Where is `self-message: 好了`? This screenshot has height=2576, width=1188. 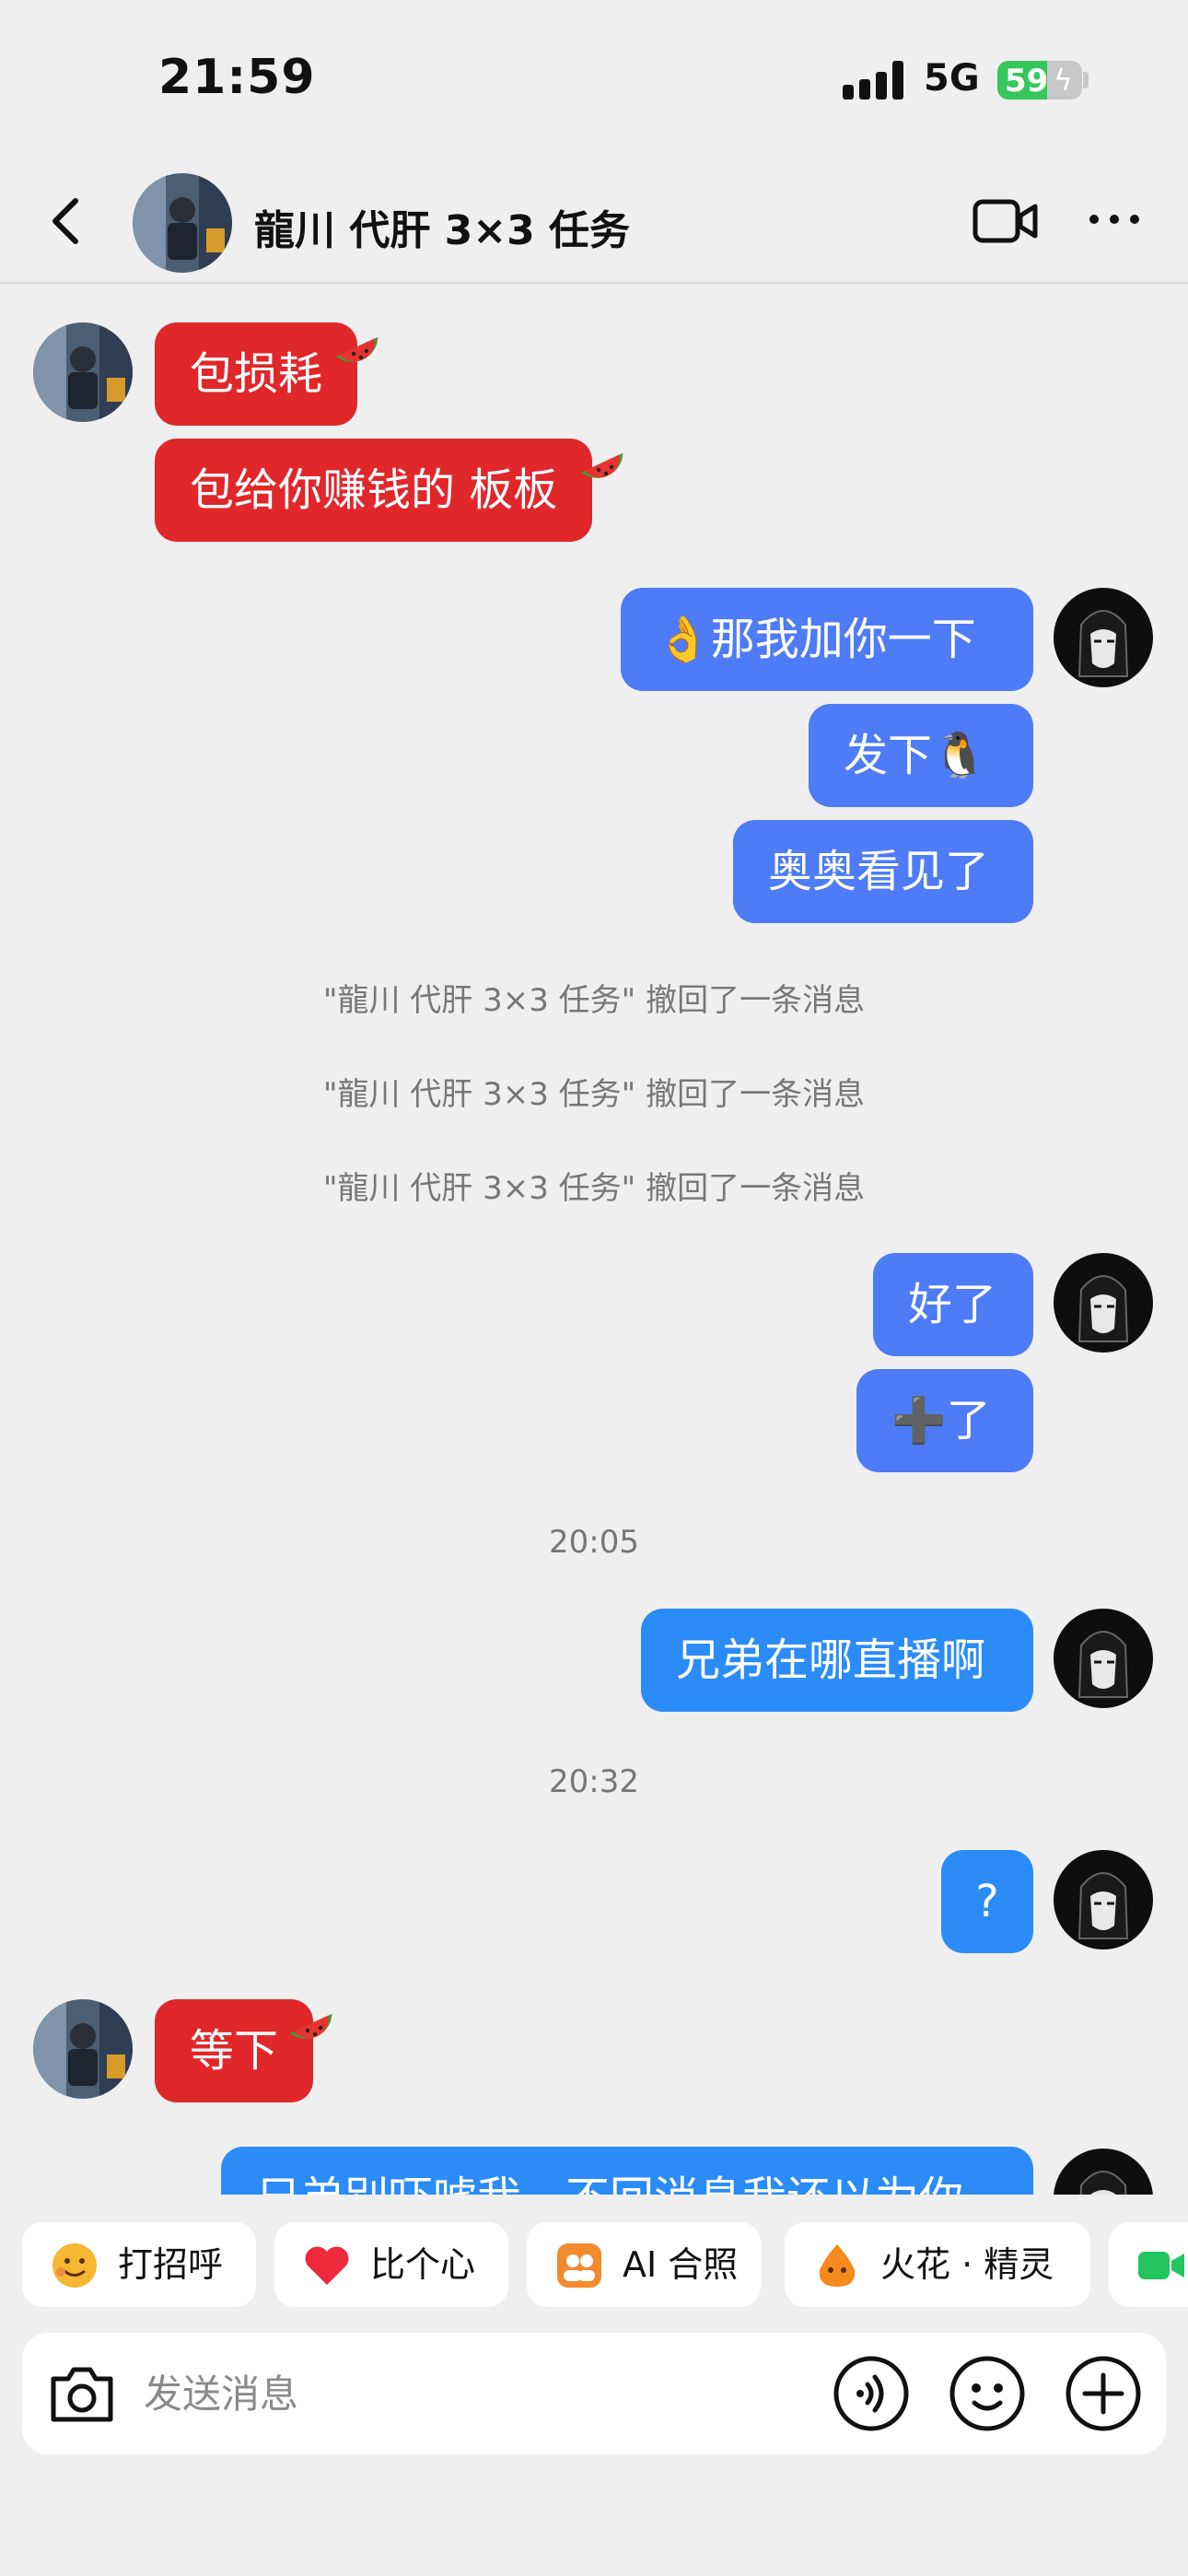 self-message: 好了 is located at coordinates (953, 1304).